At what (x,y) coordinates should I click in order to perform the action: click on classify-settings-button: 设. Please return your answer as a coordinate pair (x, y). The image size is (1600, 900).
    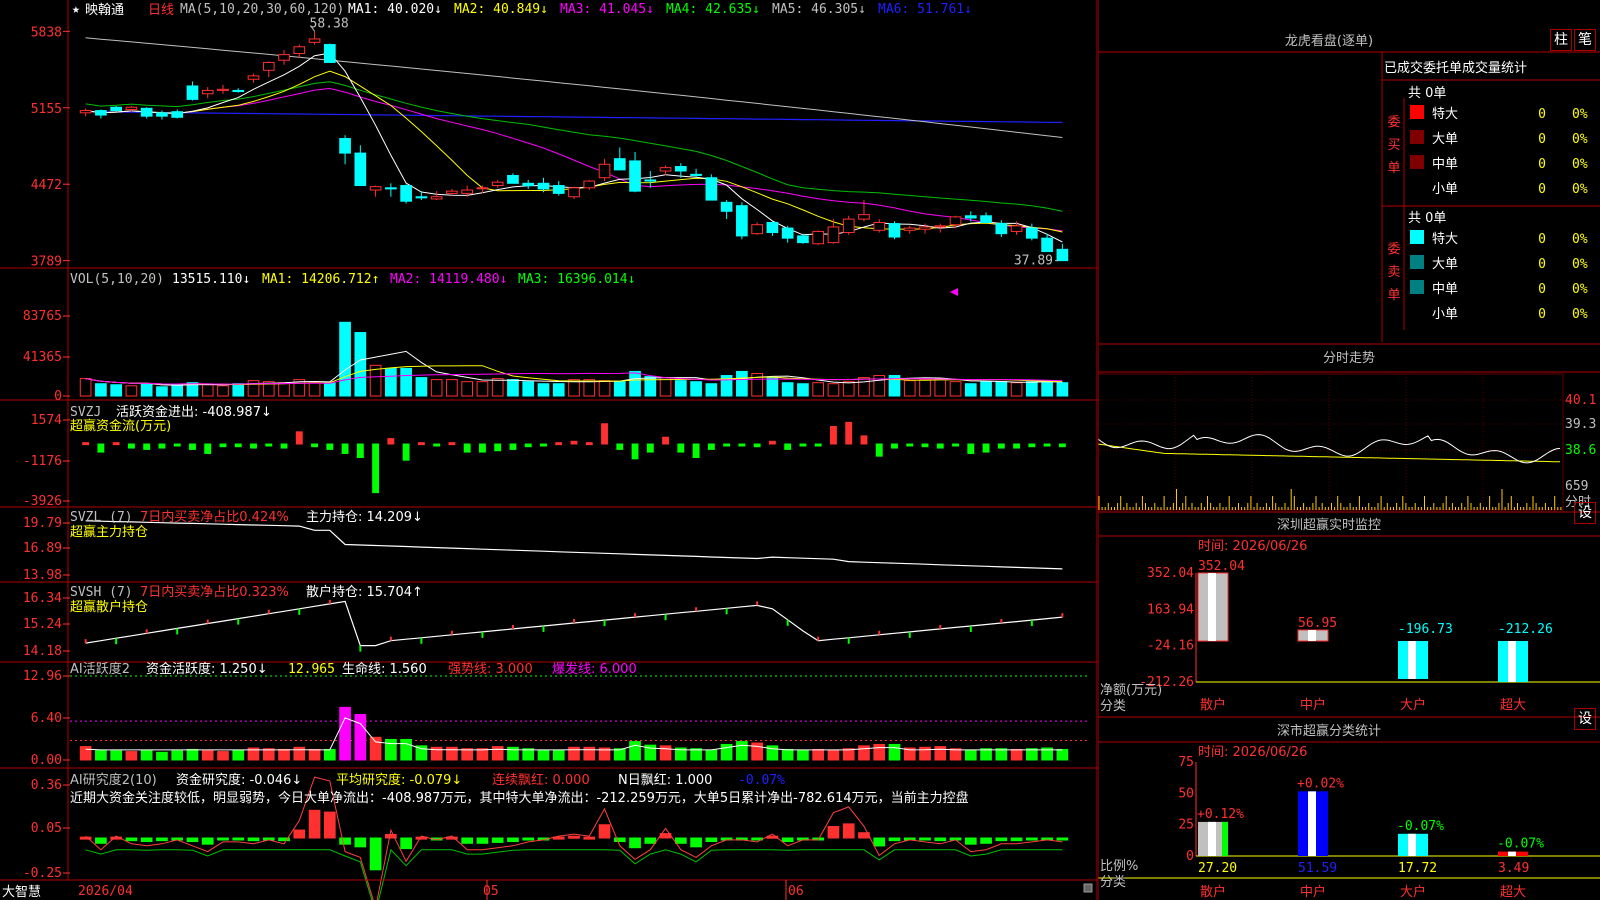
    Looking at the image, I should click on (1585, 719).